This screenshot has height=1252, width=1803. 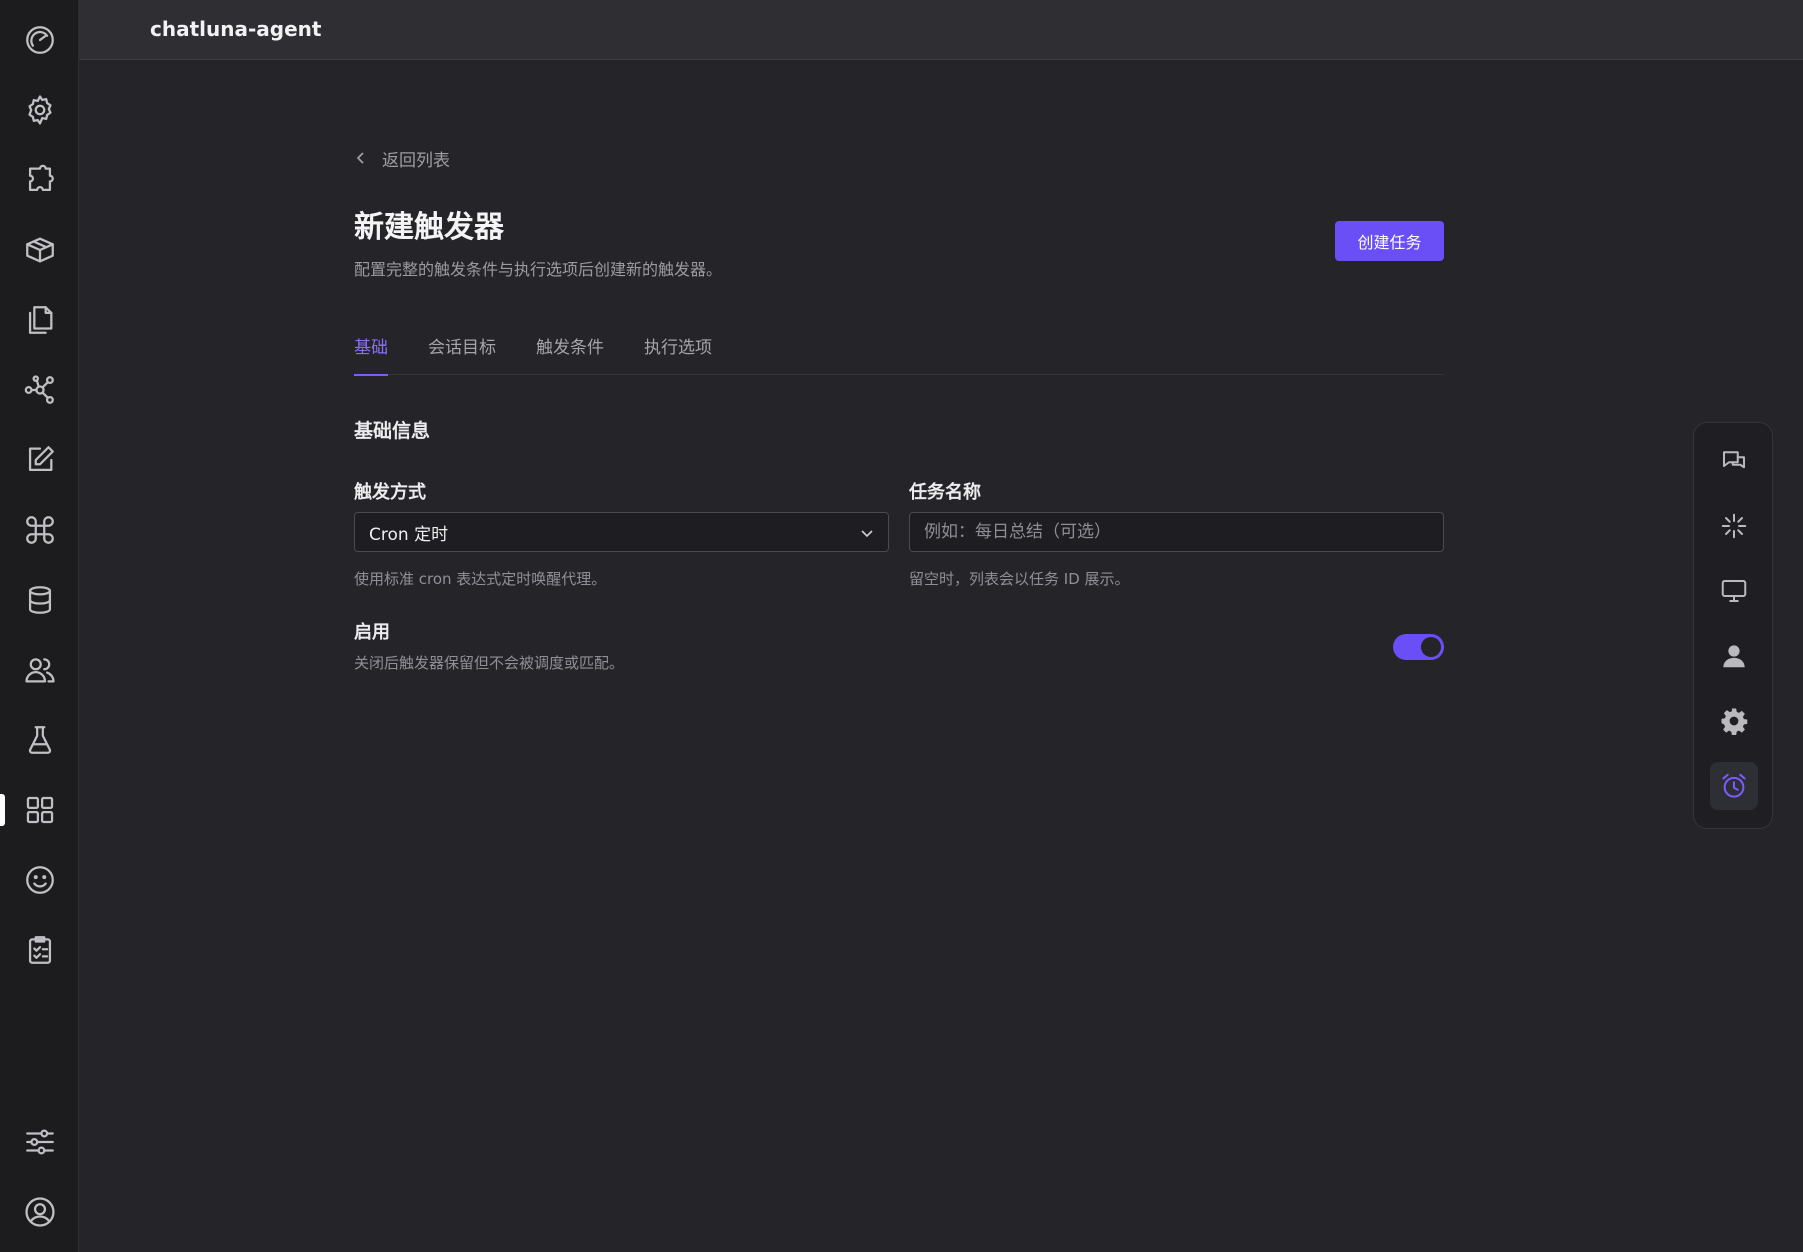 I want to click on trigger-mode-select: Cron 定时, so click(x=621, y=532).